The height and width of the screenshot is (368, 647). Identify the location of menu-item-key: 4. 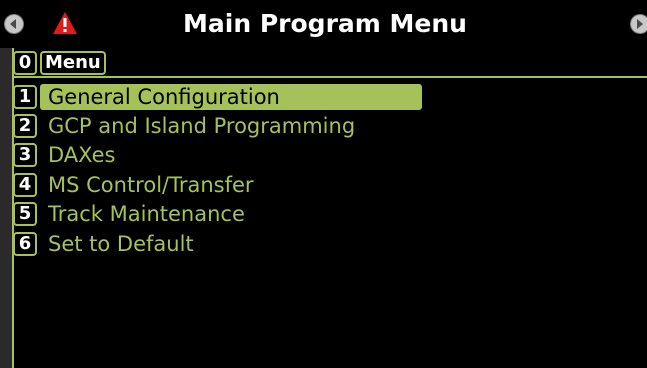
(25, 184).